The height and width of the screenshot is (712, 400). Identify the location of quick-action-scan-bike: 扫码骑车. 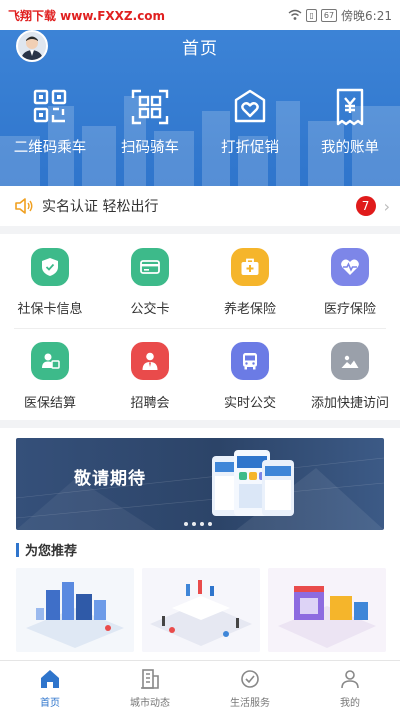
(150, 121).